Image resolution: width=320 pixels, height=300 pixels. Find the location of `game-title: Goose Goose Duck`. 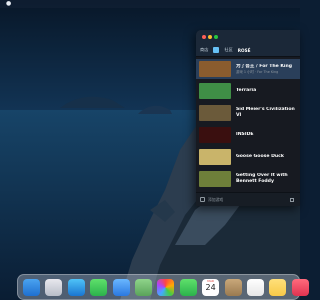

game-title: Goose Goose Duck is located at coordinates (260, 157).